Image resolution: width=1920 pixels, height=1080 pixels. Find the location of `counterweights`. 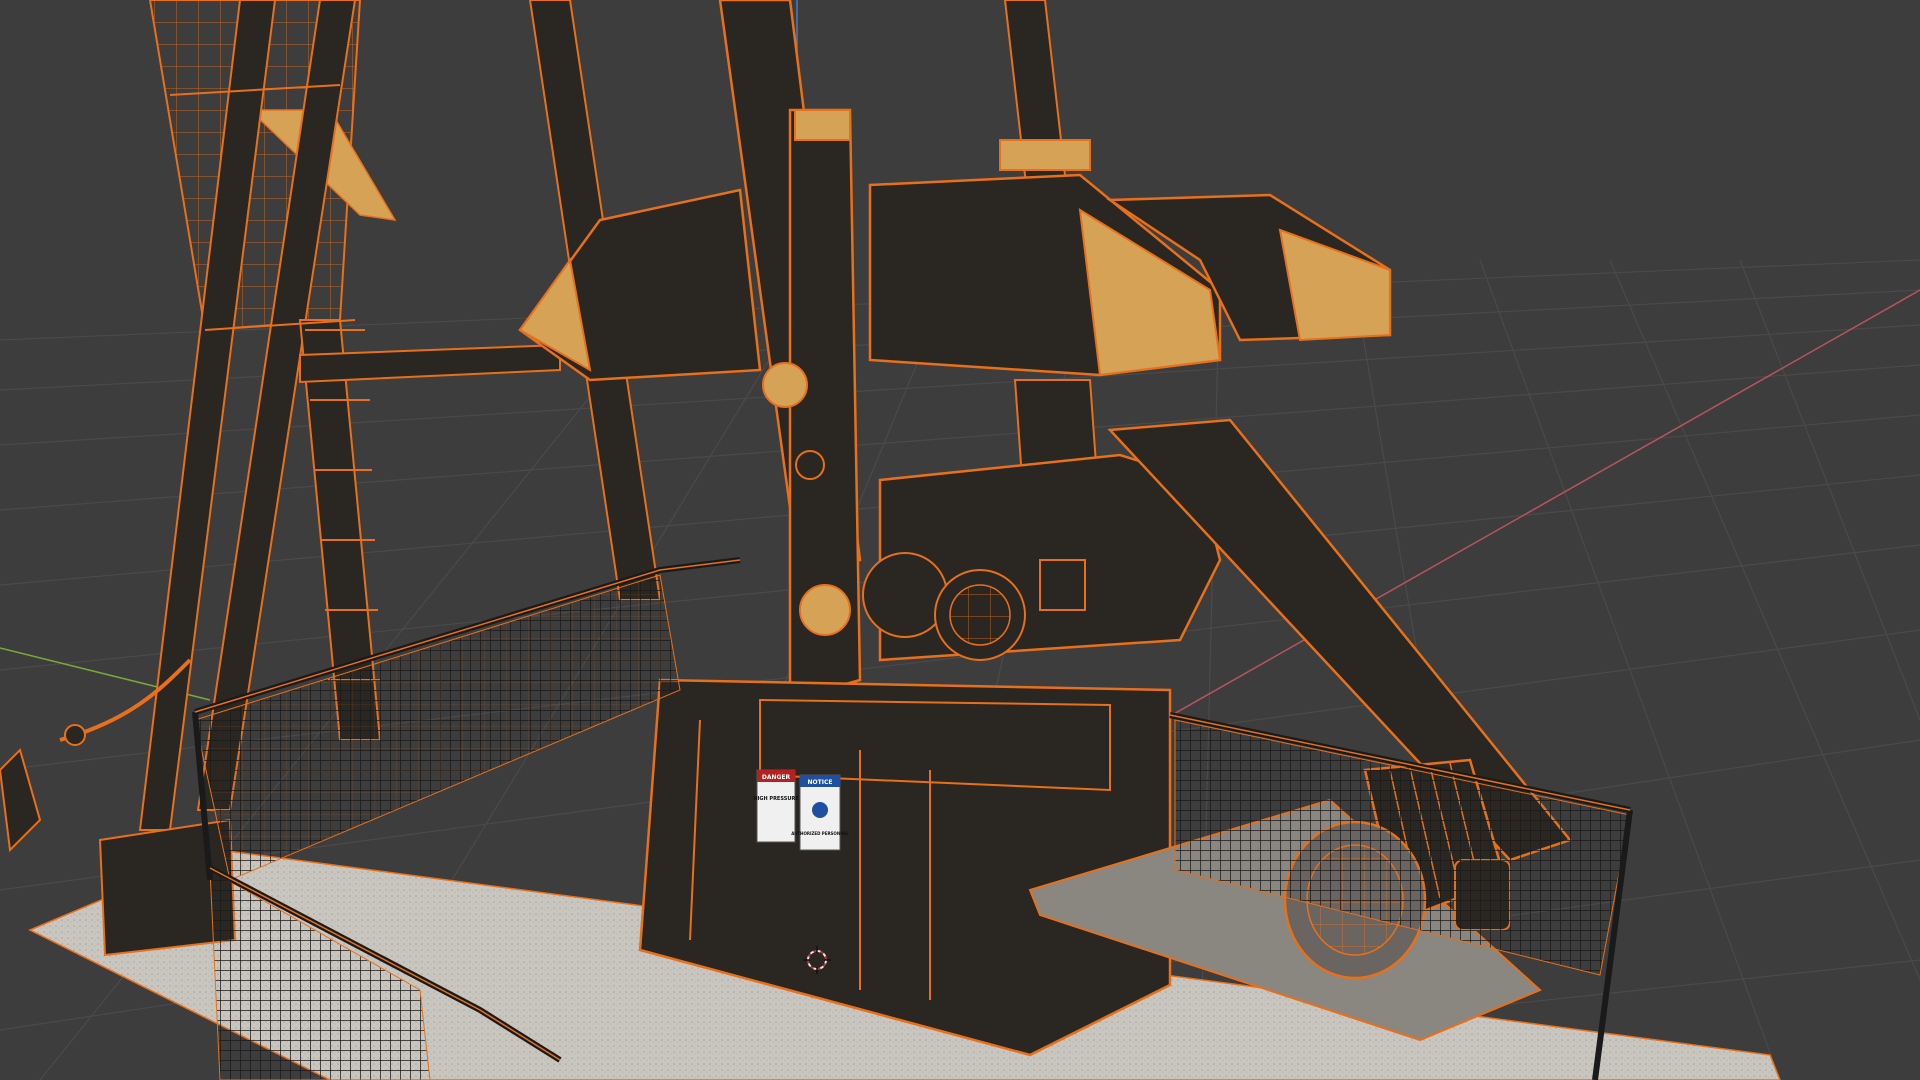

counterweights is located at coordinates (955, 277).